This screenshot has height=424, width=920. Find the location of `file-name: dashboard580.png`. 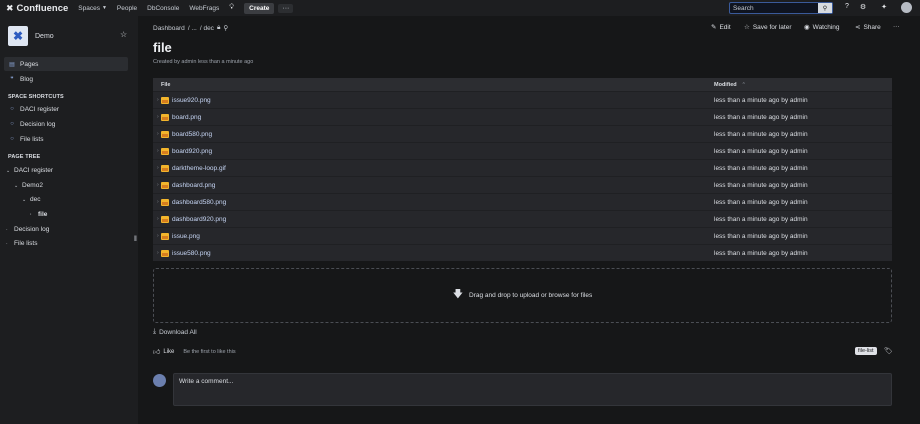

file-name: dashboard580.png is located at coordinates (199, 202).